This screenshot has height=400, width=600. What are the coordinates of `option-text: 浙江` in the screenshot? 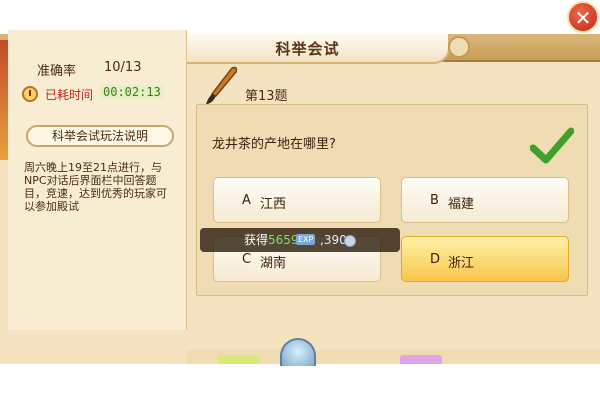 It's located at (461, 263).